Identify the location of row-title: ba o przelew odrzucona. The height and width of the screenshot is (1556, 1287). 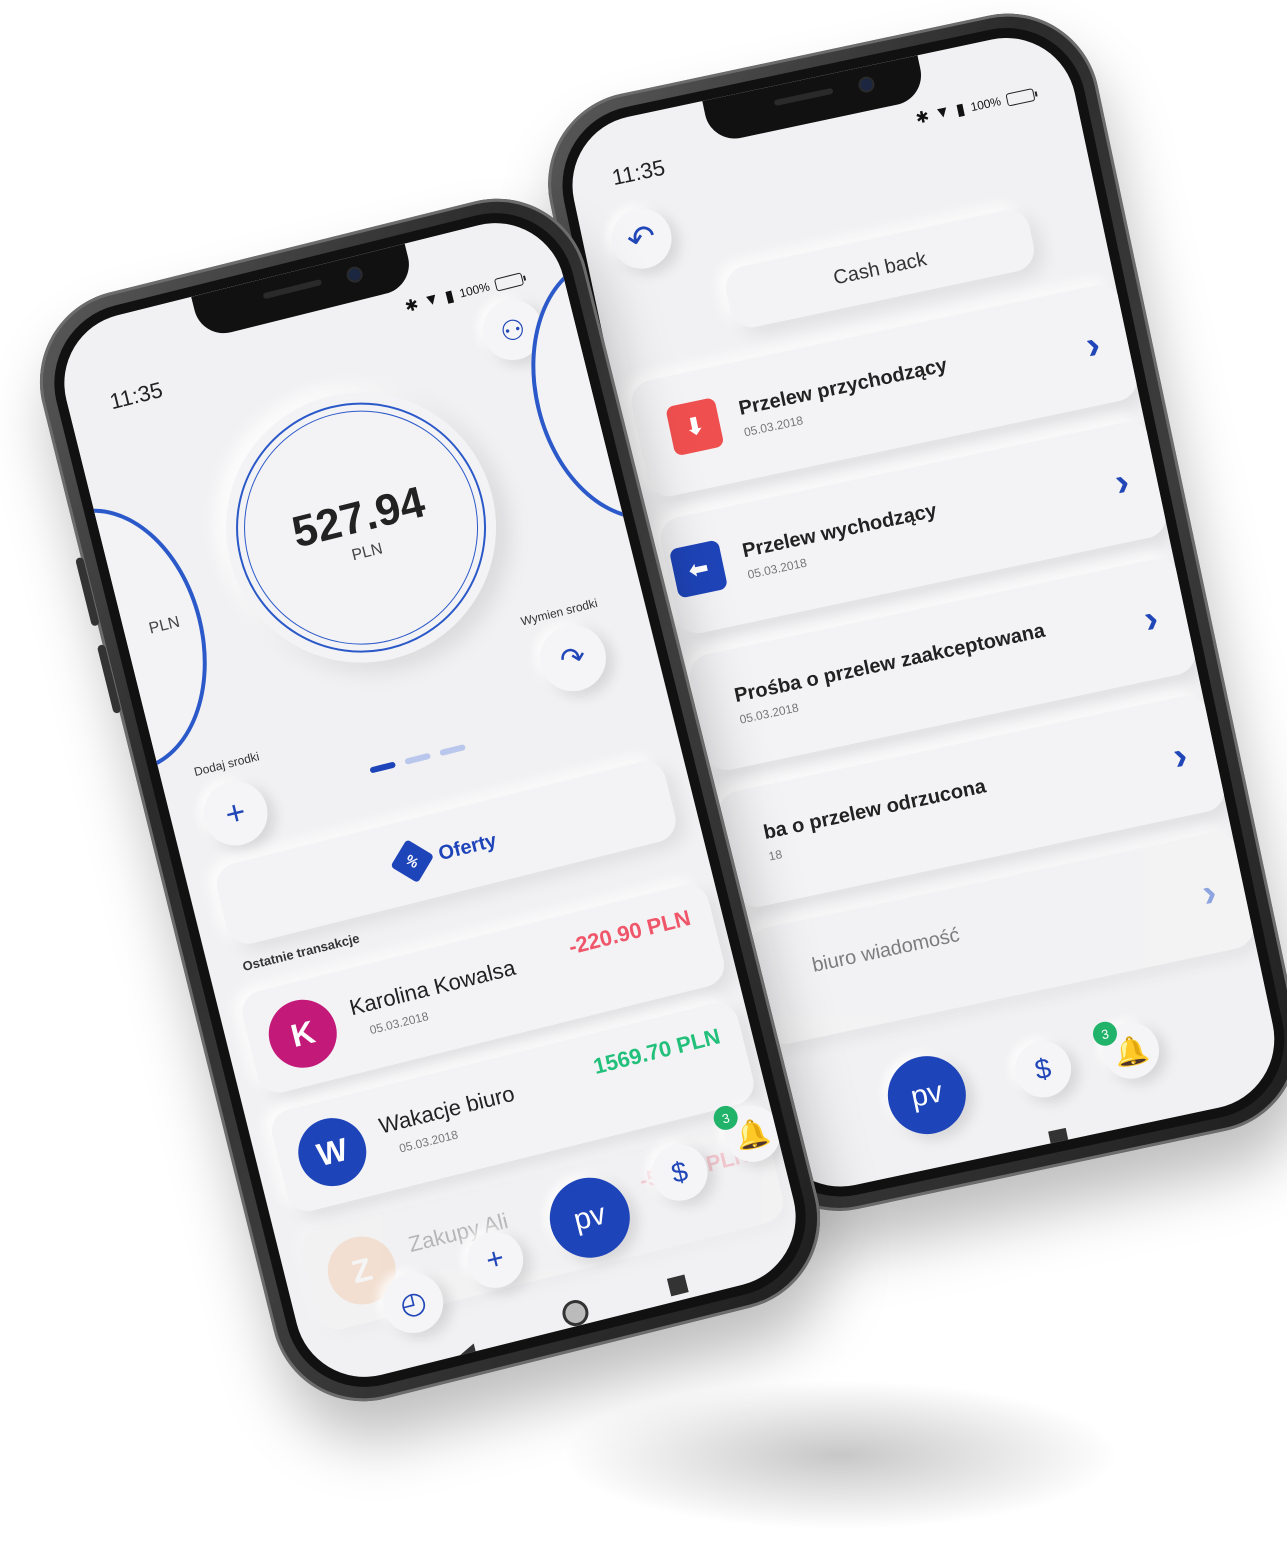
(874, 810).